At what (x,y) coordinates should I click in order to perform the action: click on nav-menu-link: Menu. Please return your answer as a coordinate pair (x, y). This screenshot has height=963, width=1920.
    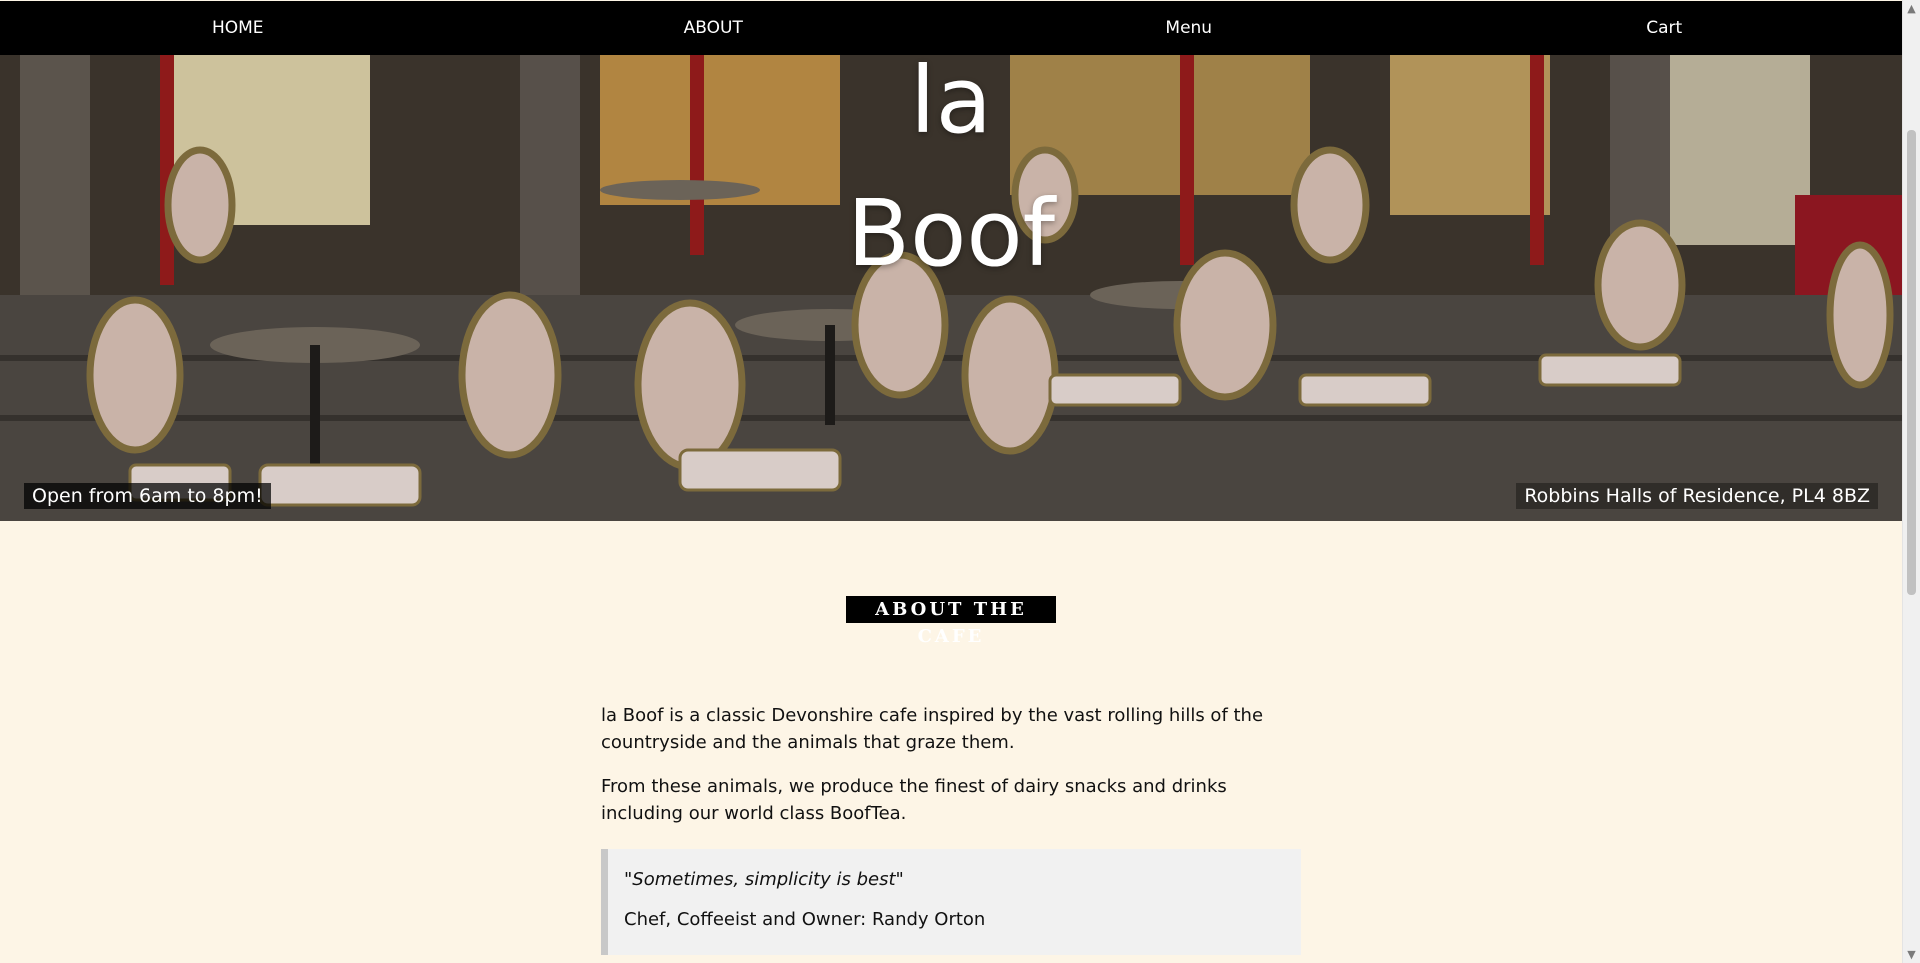
    Looking at the image, I should click on (1189, 28).